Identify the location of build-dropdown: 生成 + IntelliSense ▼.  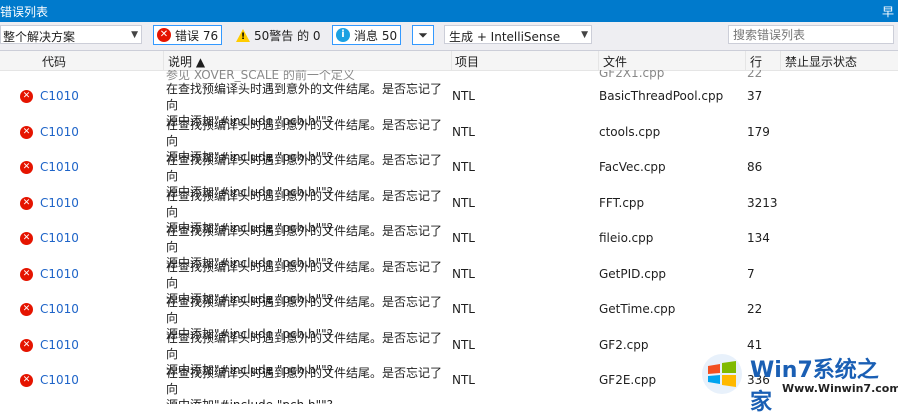
(518, 34).